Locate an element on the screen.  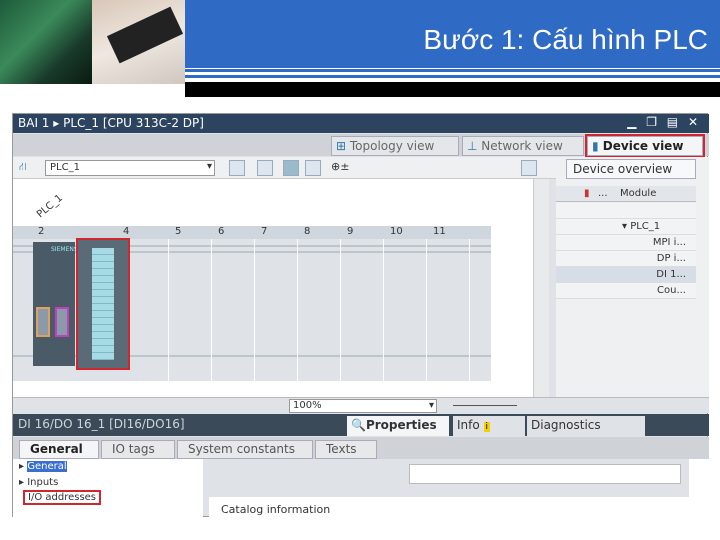
catalog-information-heading: Catalog information is located at coordinates (276, 509).